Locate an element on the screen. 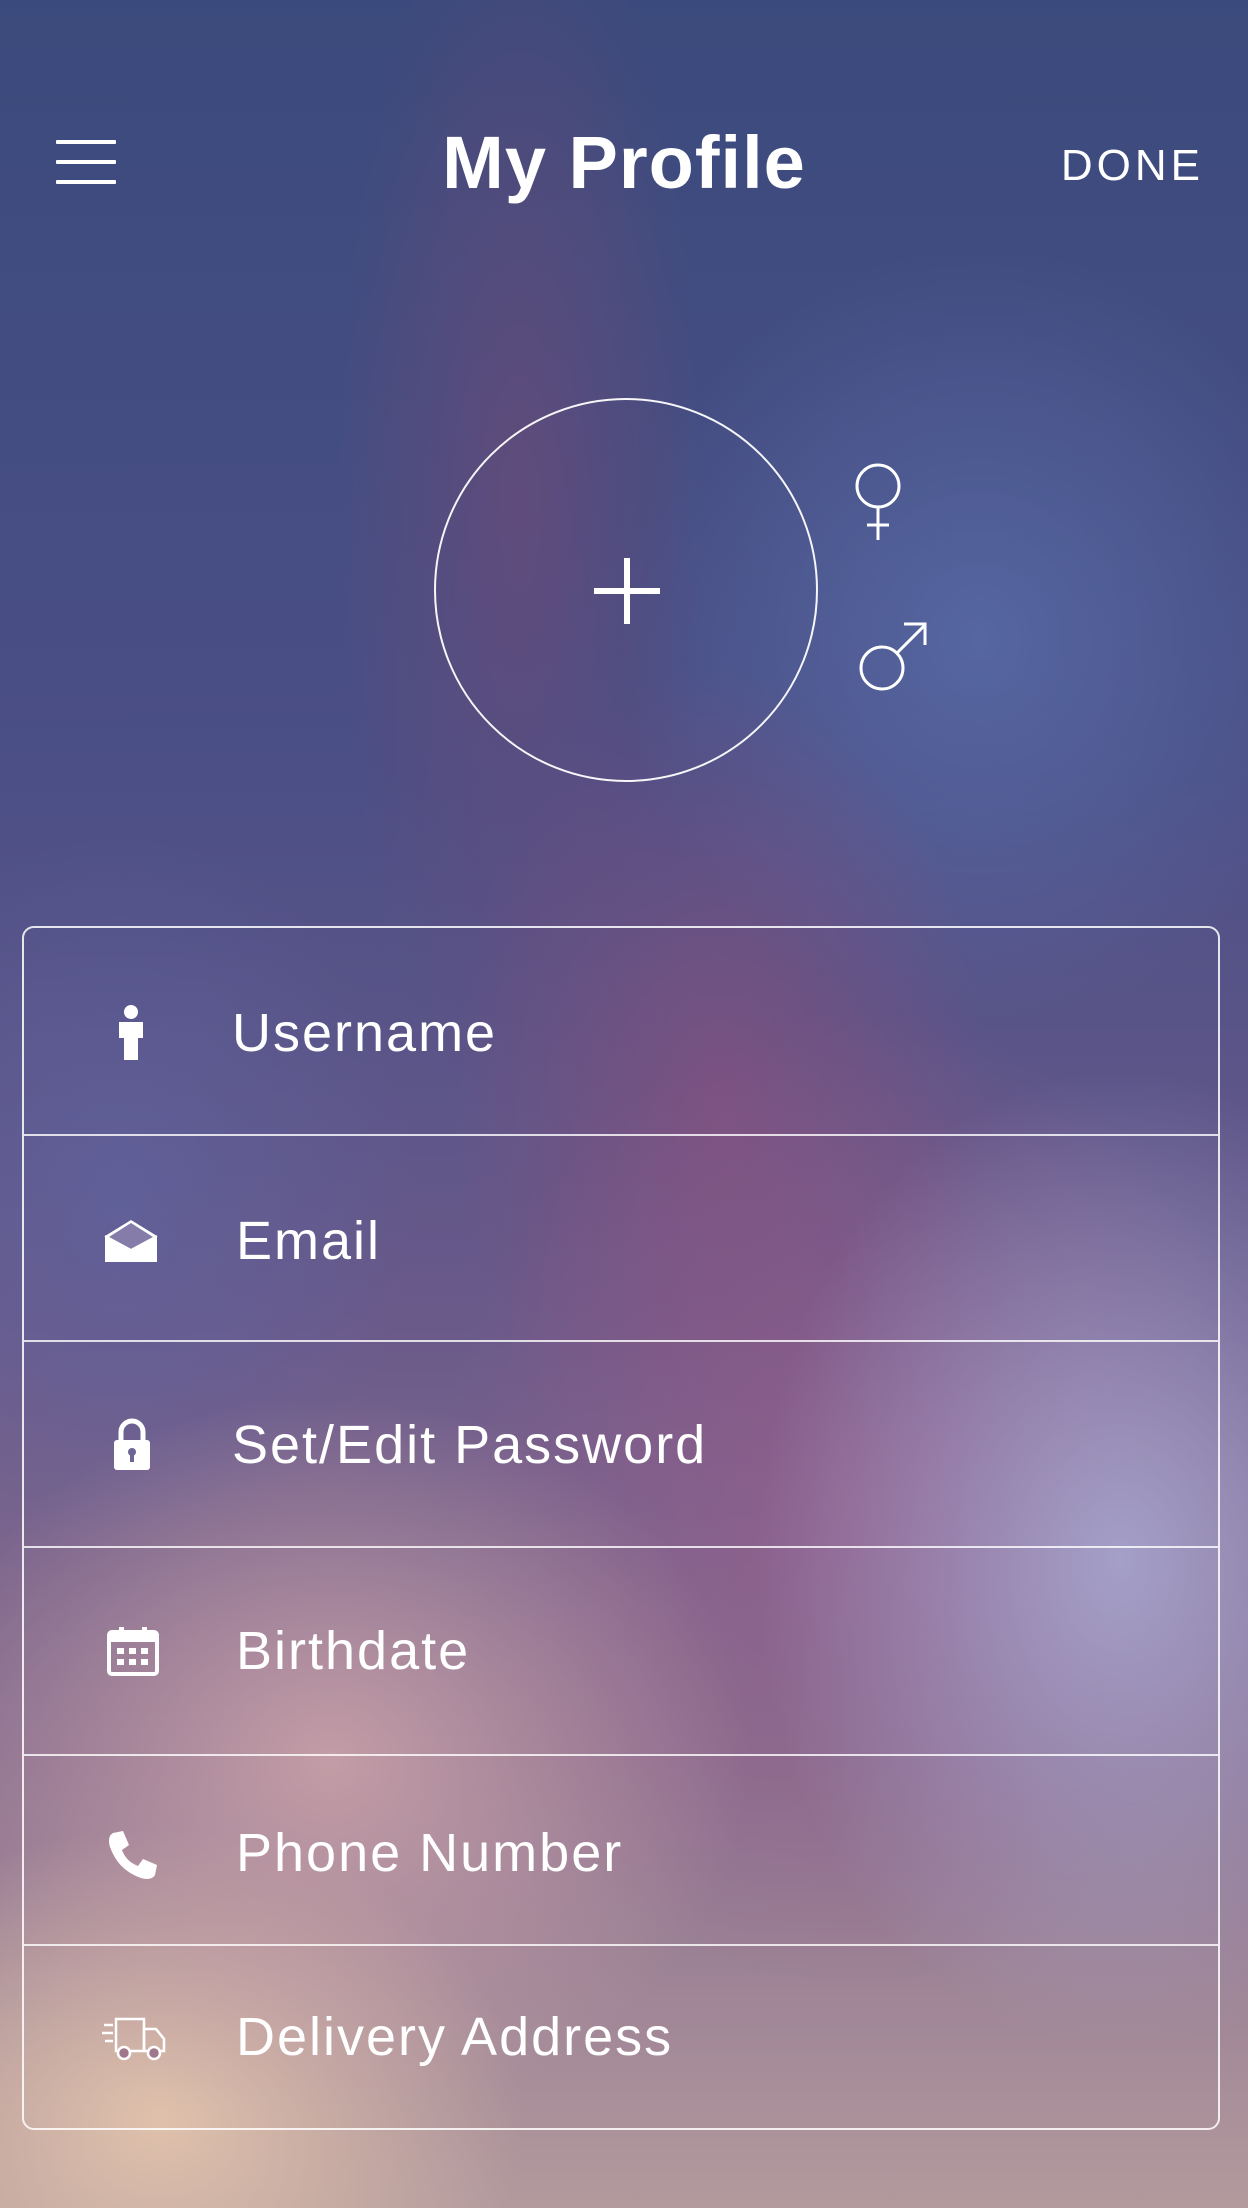 Image resolution: width=1248 pixels, height=2208 pixels. delivery-address-field: Delivery Address is located at coordinates (621, 2037).